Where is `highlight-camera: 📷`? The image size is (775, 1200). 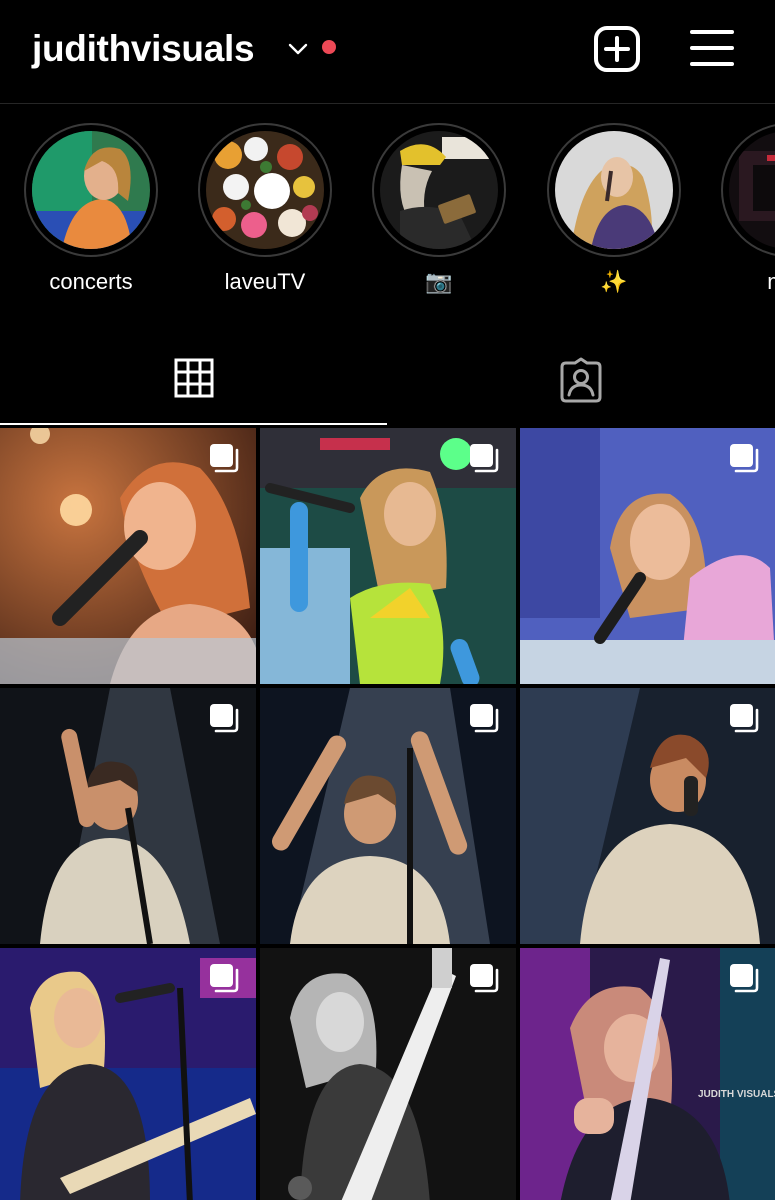
highlight-camera: 📷 is located at coordinates (439, 209).